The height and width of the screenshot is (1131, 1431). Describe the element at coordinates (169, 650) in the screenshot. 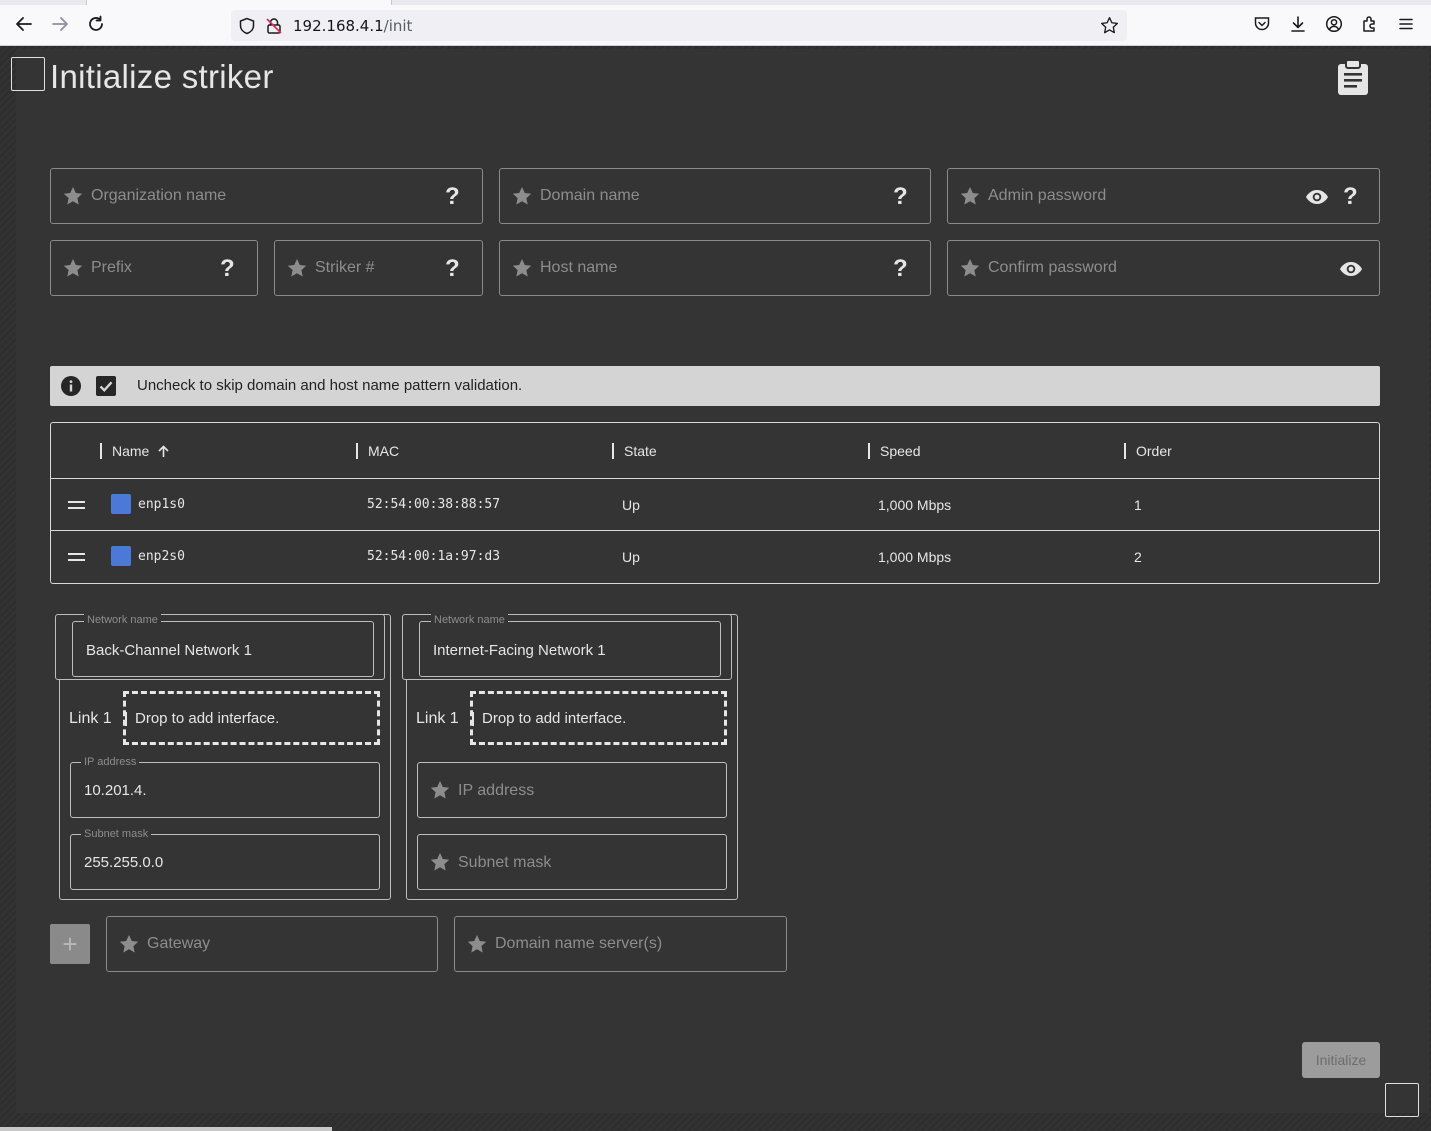

I see `network-name-value: Back-Channel Network 1` at that location.